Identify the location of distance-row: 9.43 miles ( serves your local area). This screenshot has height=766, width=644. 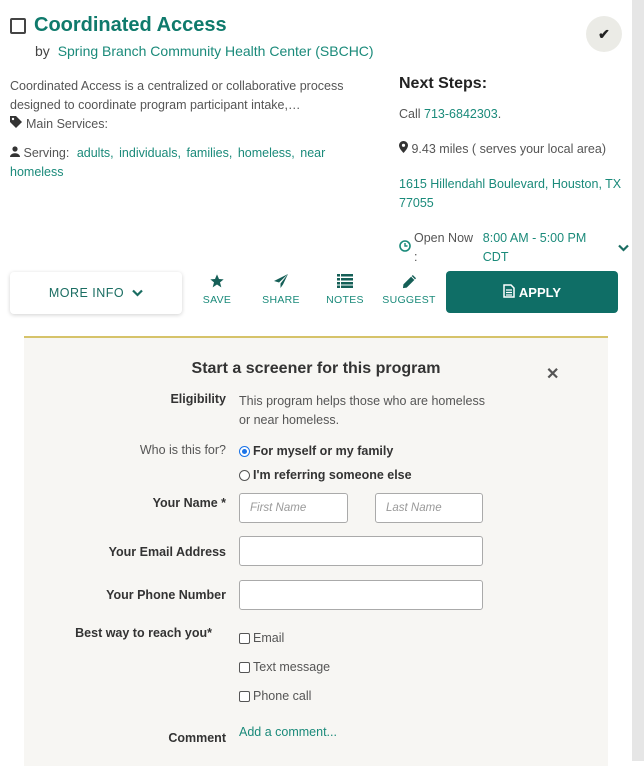
(514, 149).